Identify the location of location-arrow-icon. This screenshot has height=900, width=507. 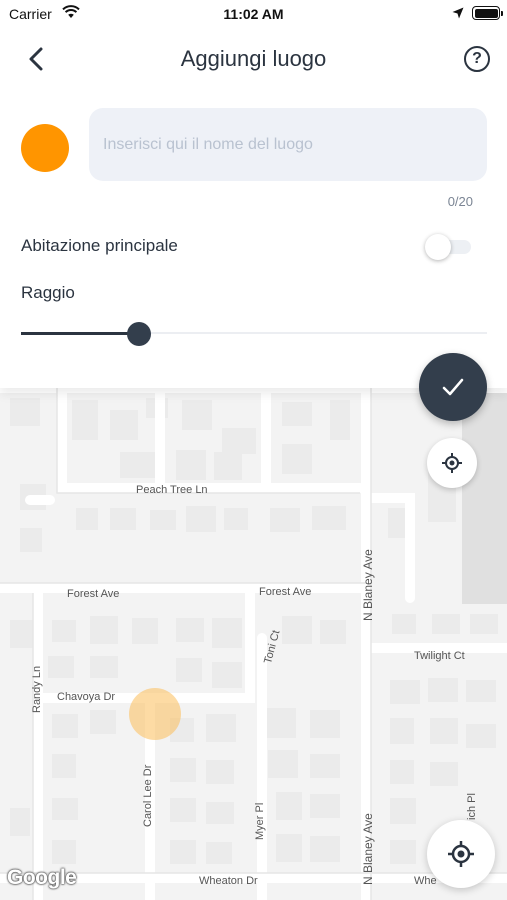
(458, 13).